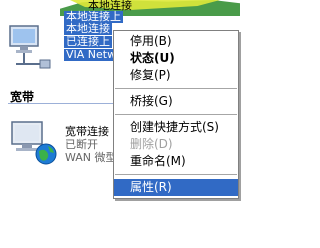 The image size is (320, 248). What do you see at coordinates (176, 101) in the screenshot?
I see `menu-item-bridge: 桥接(G)` at bounding box center [176, 101].